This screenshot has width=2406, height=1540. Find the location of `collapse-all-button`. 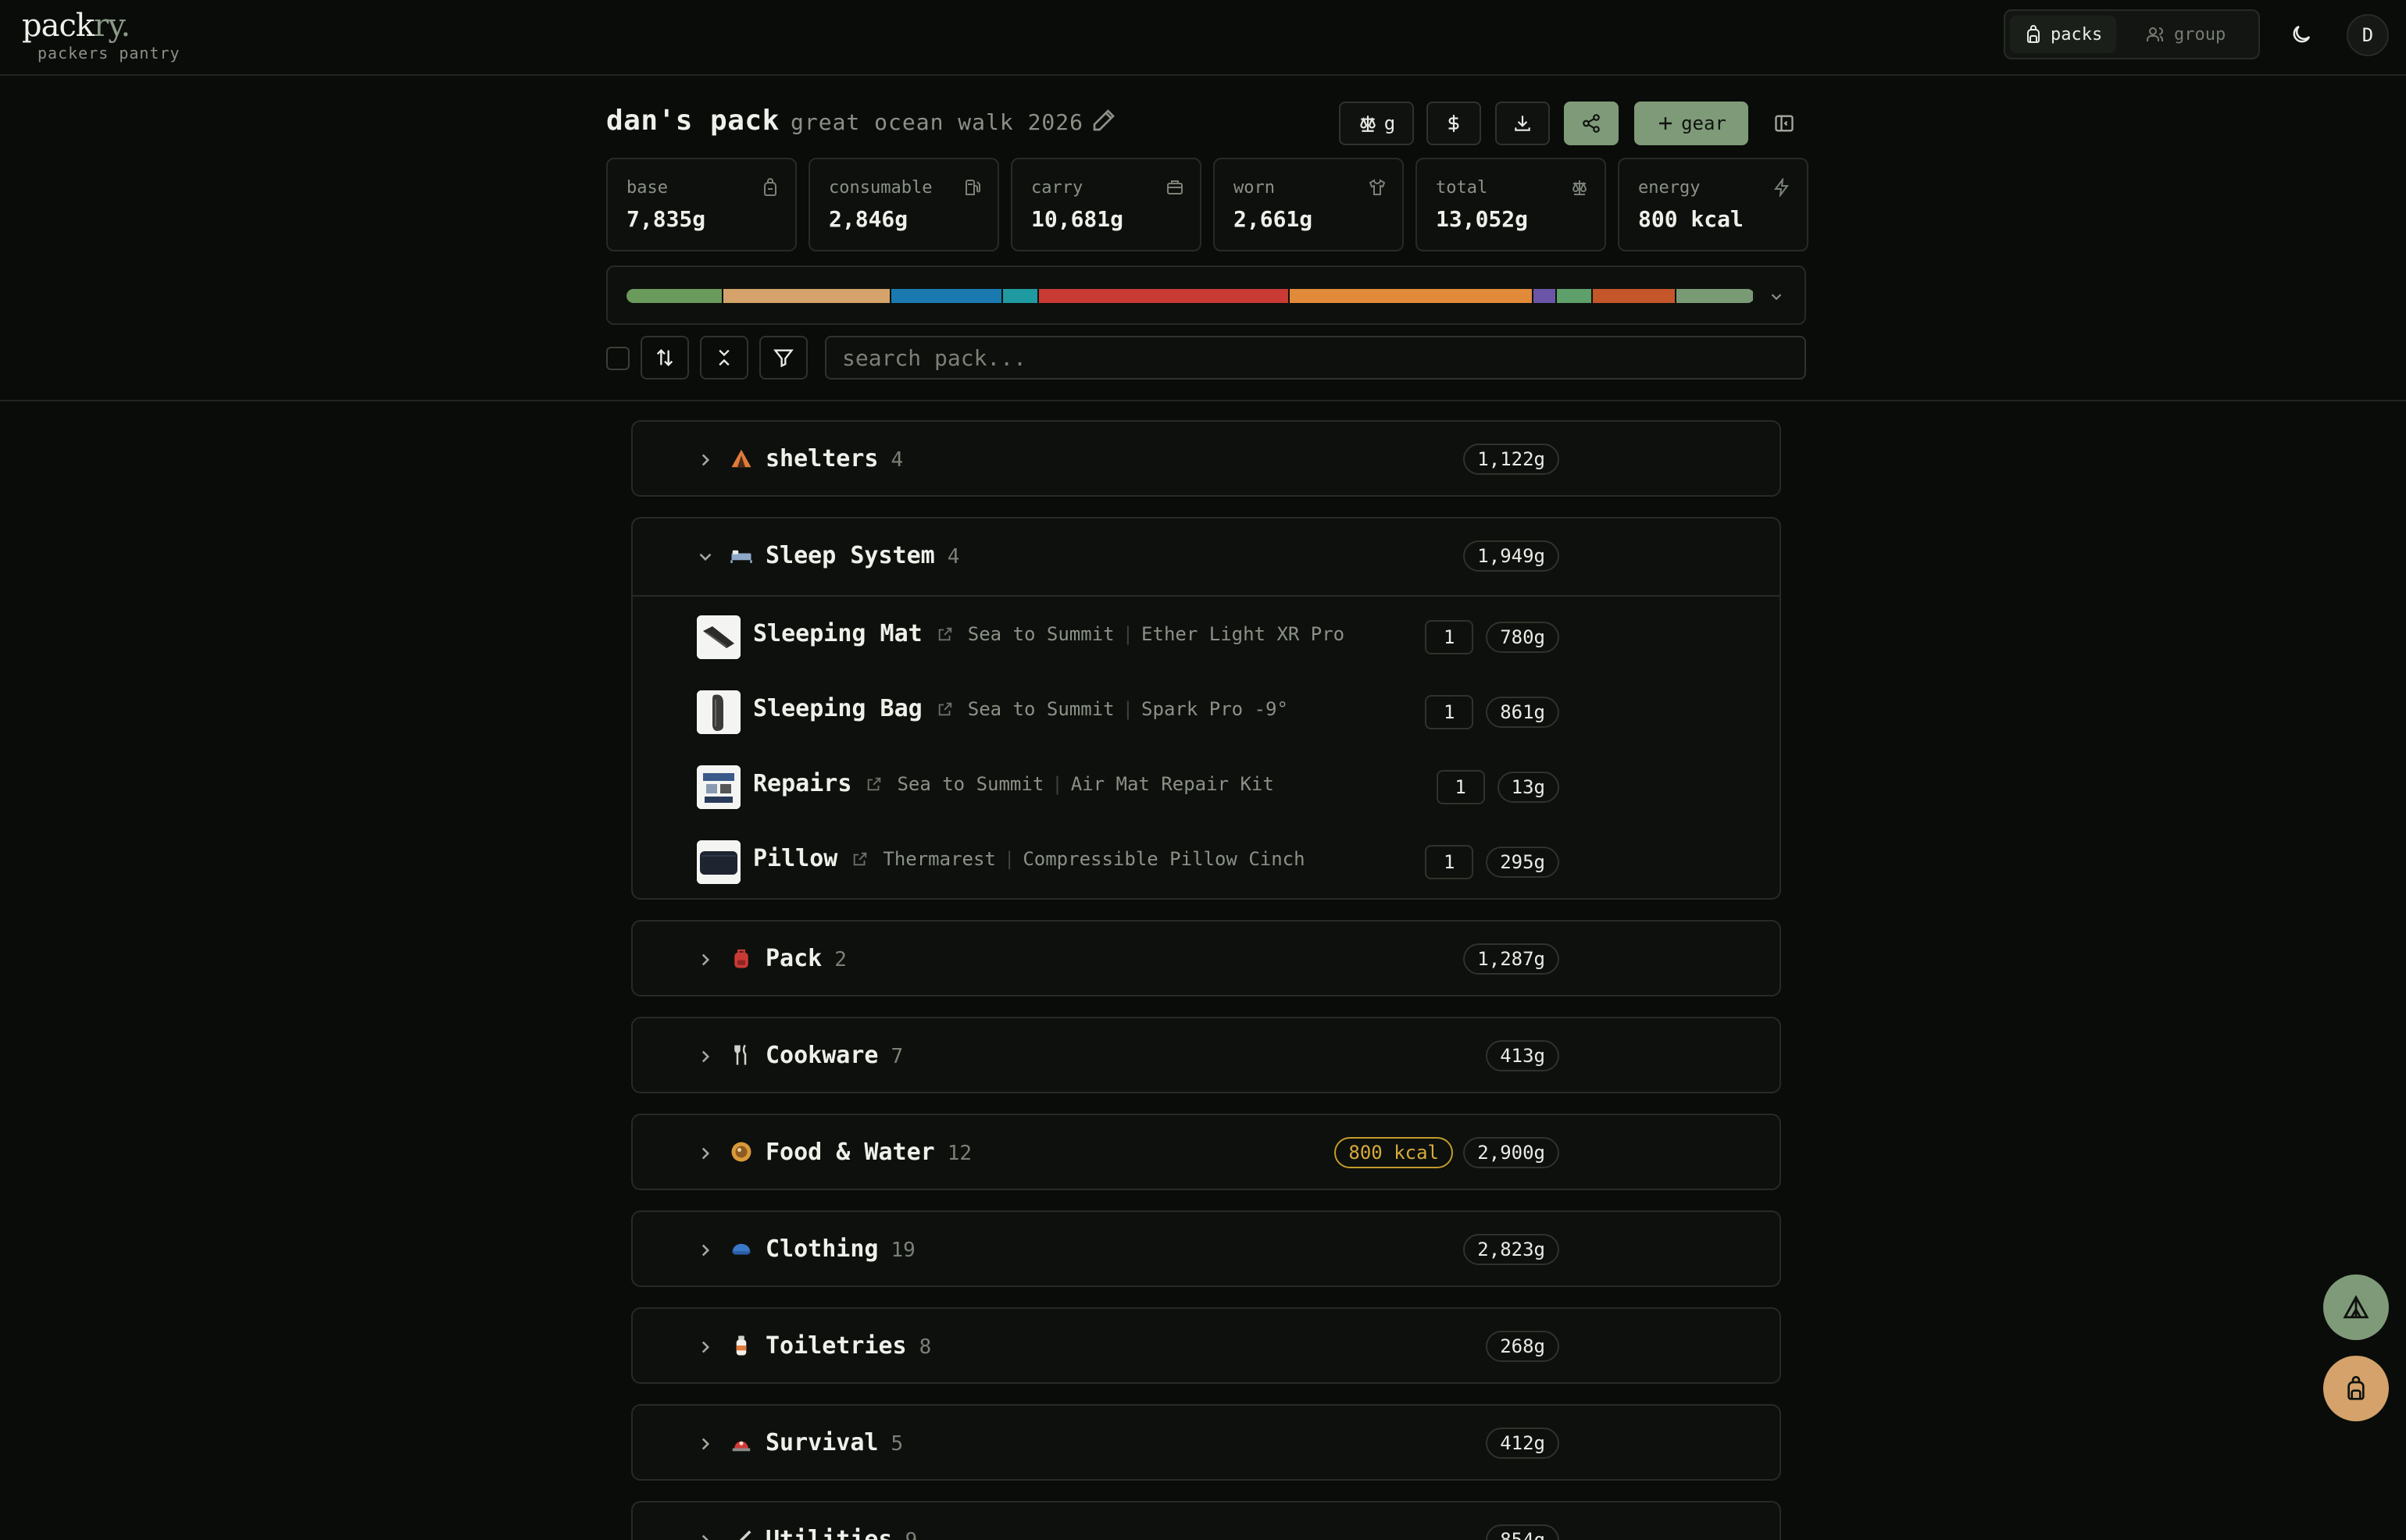

collapse-all-button is located at coordinates (724, 358).